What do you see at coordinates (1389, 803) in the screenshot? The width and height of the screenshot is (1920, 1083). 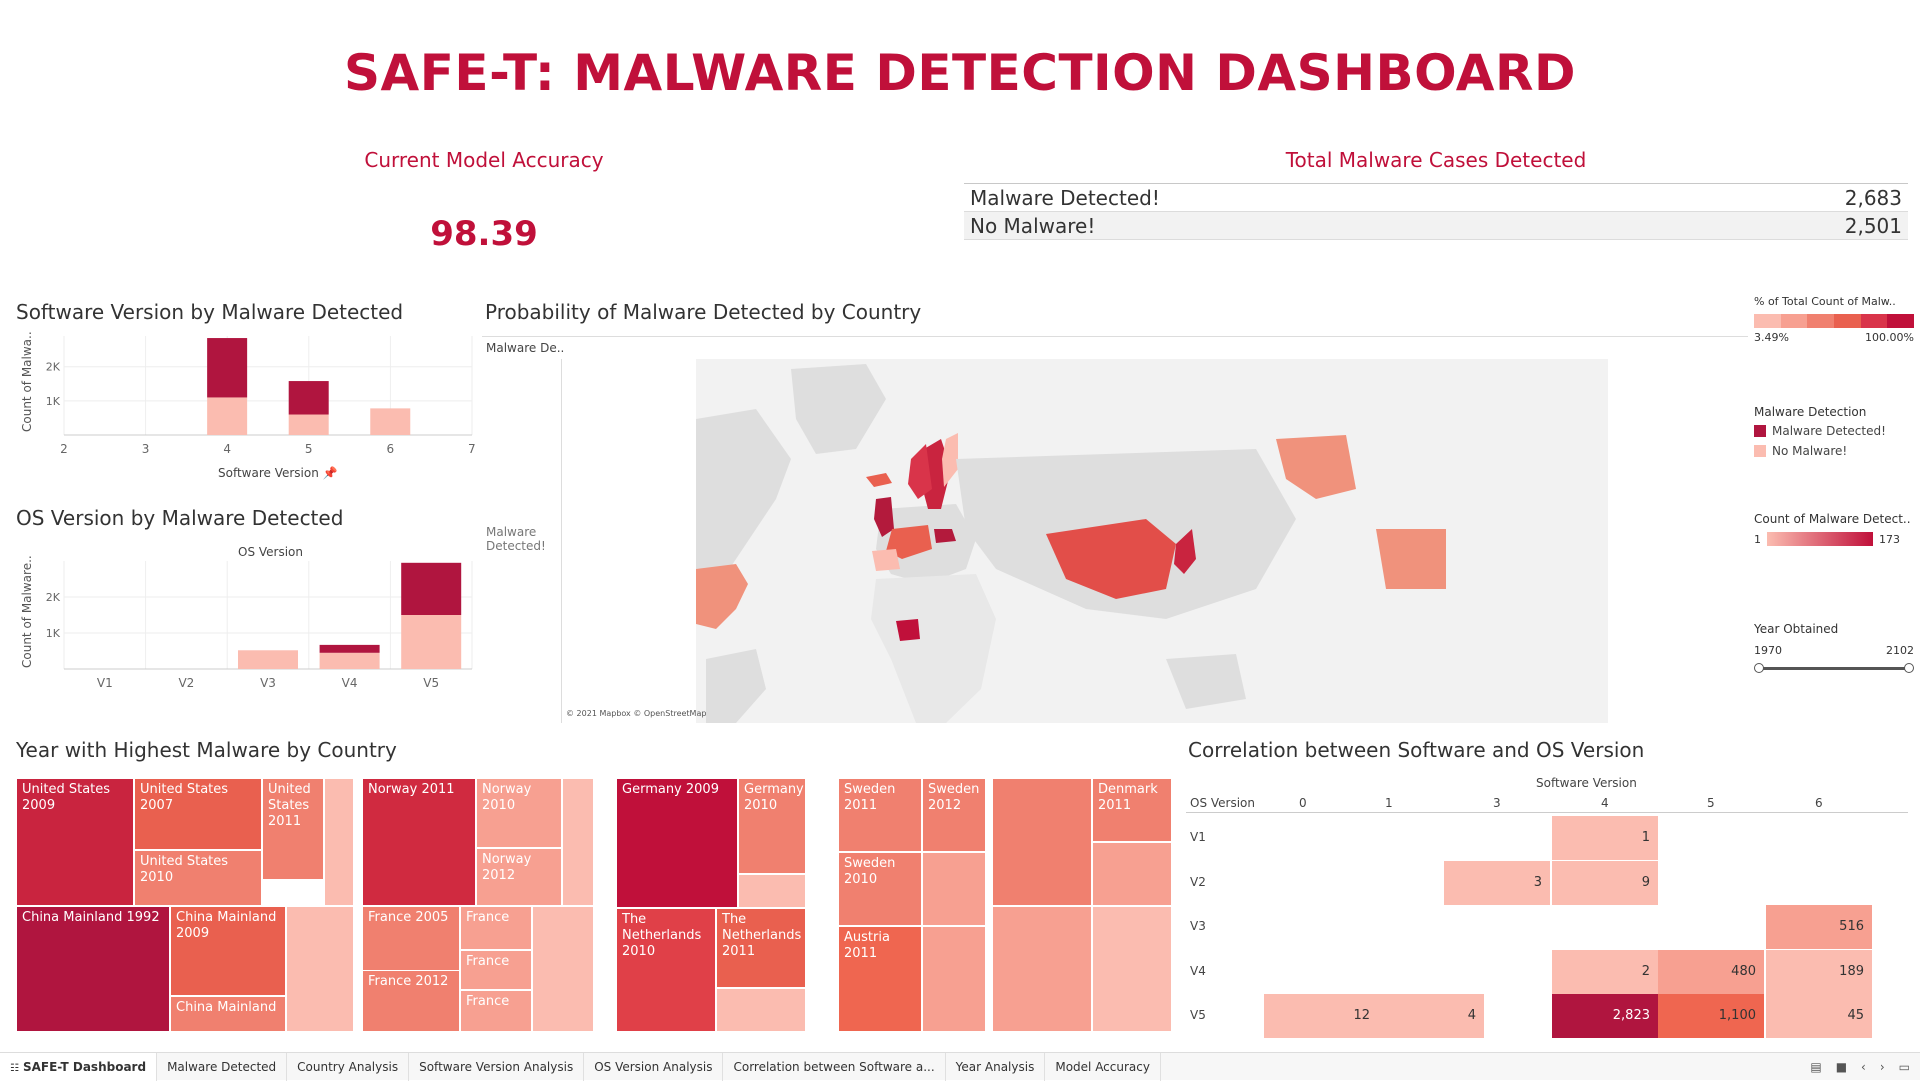 I see `correlation-col-label: 1` at bounding box center [1389, 803].